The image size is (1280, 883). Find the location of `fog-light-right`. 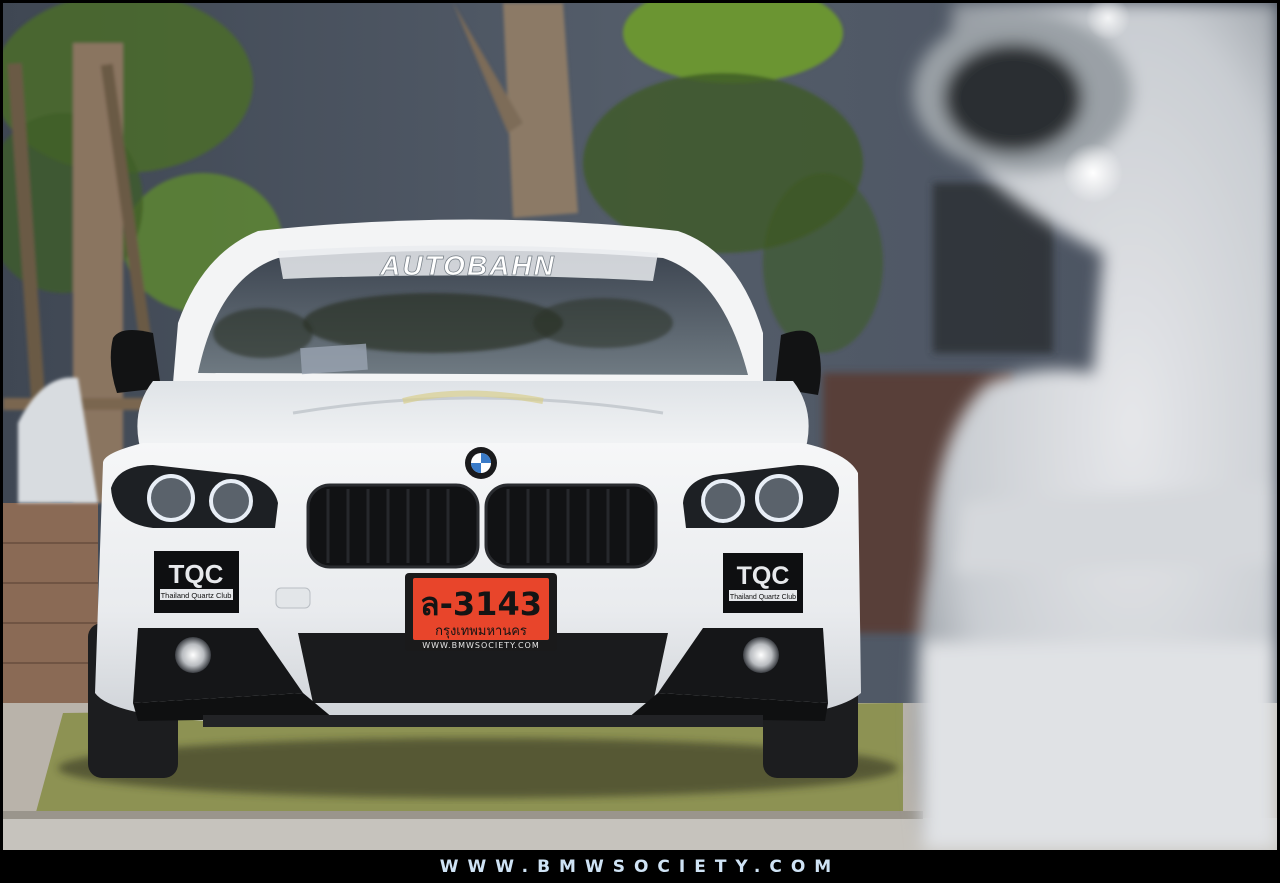

fog-light-right is located at coordinates (761, 655).